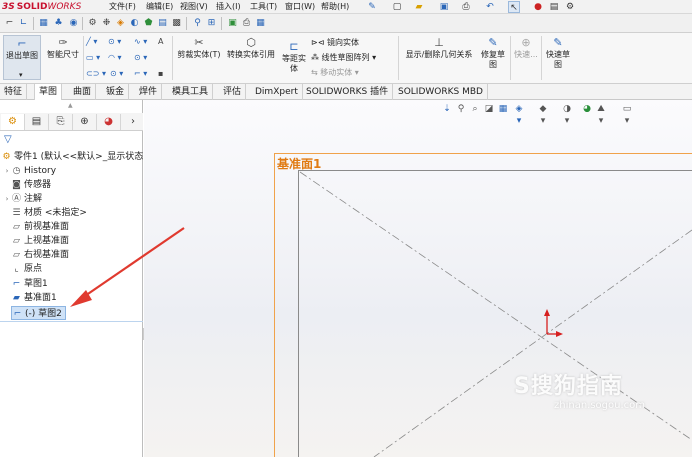 The width and height of the screenshot is (692, 457). I want to click on sketch-shortcut-icon: ⌐, so click(9, 23).